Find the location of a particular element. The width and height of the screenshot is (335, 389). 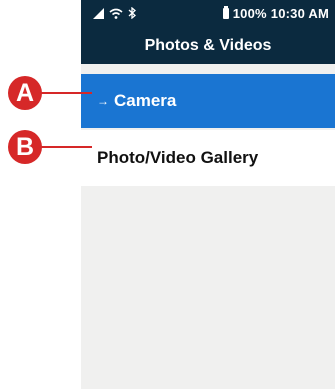

callout-badge-a: A is located at coordinates (25, 93).